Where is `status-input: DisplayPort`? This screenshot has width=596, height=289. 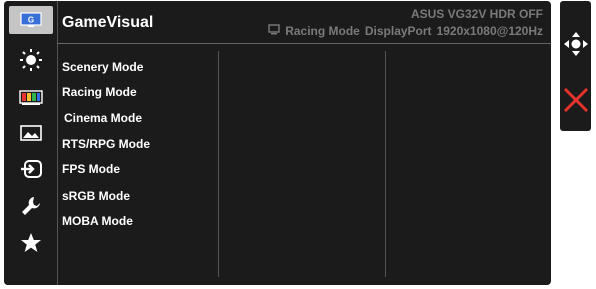
status-input: DisplayPort is located at coordinates (398, 31).